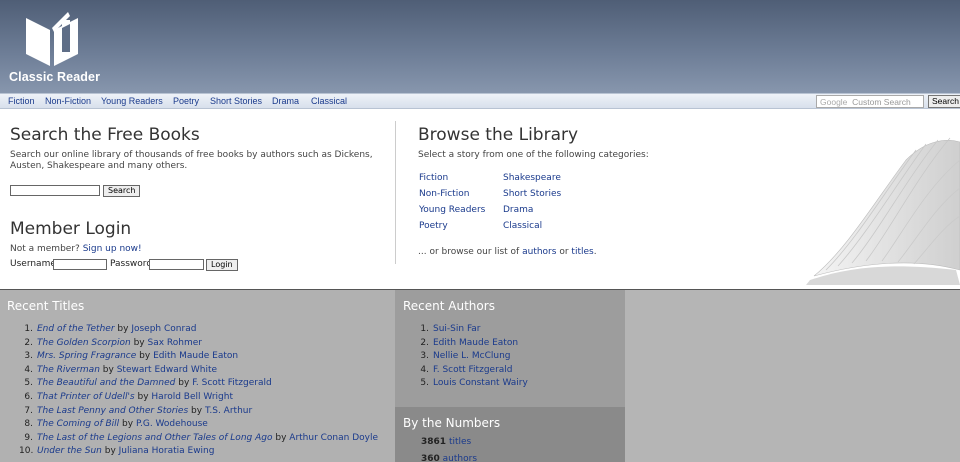  I want to click on list-number: 6., so click(28, 397).